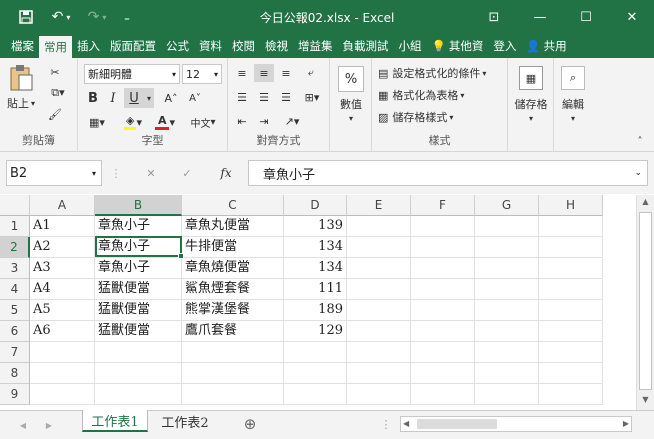  Describe the element at coordinates (443, 331) in the screenshot. I see `cell-f6` at that location.